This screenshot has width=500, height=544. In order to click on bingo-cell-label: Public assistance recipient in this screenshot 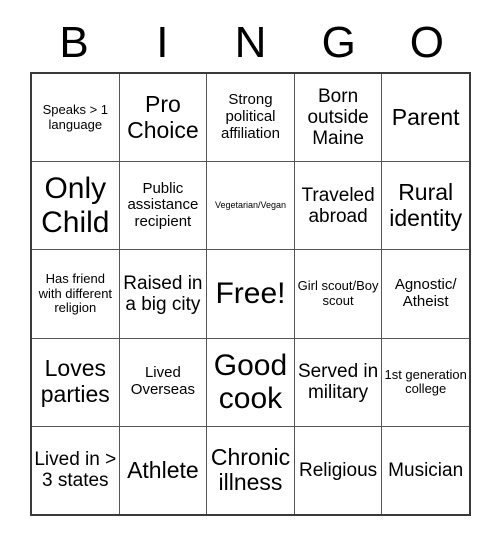, I will do `click(163, 205)`.